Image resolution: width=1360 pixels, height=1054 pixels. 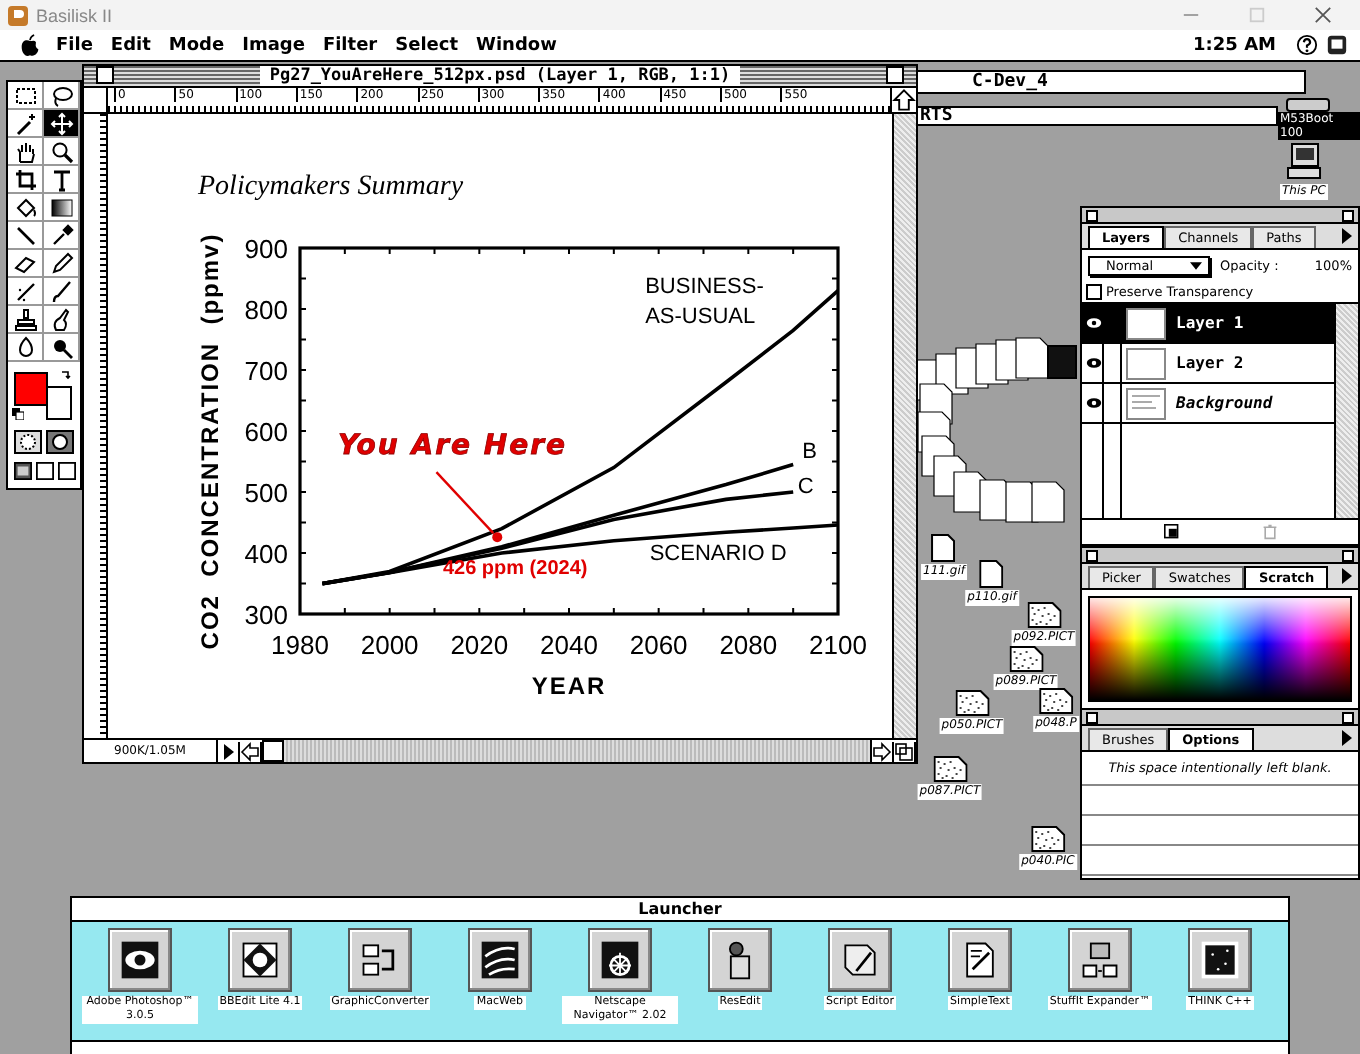 What do you see at coordinates (805, 487) in the screenshot?
I see `series-label: C` at bounding box center [805, 487].